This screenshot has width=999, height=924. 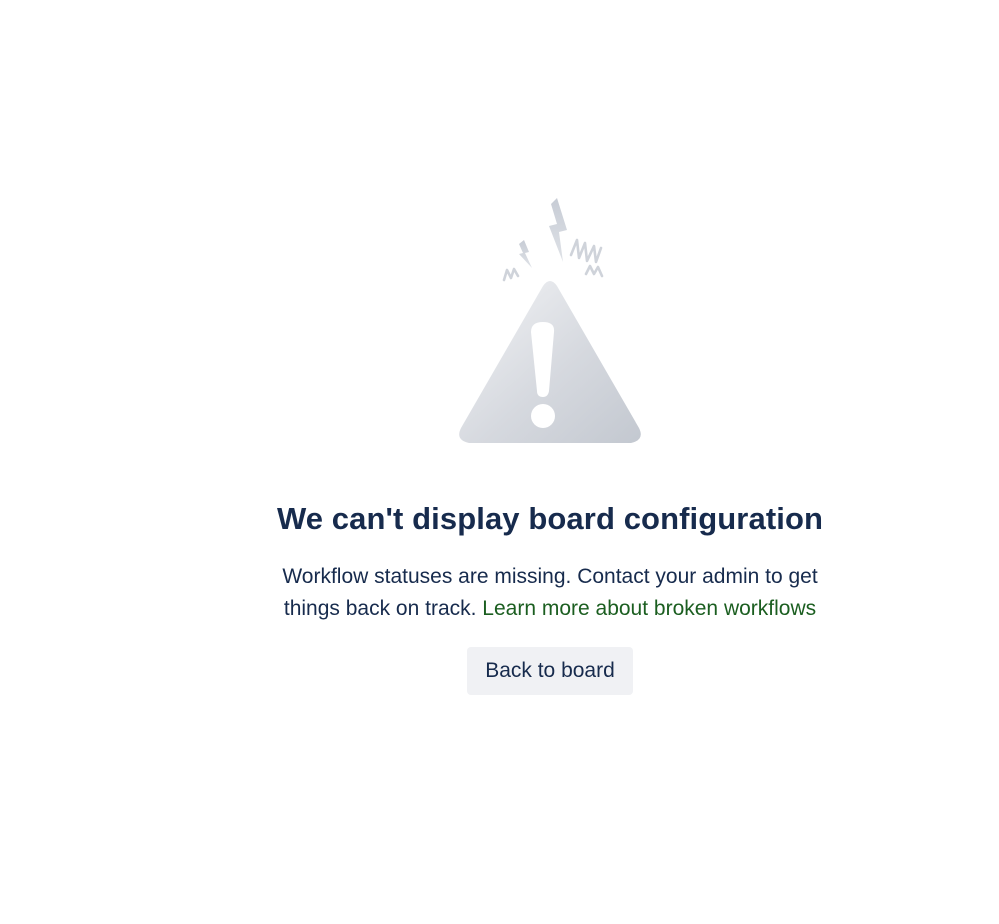 What do you see at coordinates (649, 608) in the screenshot?
I see `learn-more-link: Learn more about broken workflows` at bounding box center [649, 608].